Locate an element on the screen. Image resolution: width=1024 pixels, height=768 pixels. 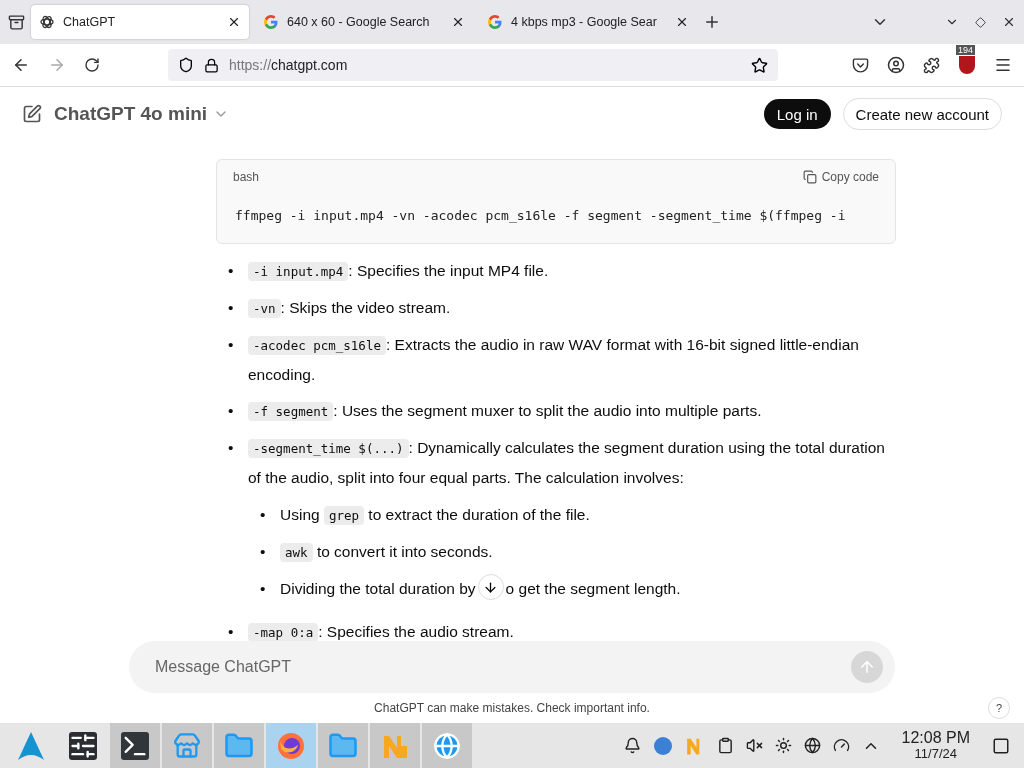
reload-icon is located at coordinates (92, 65).